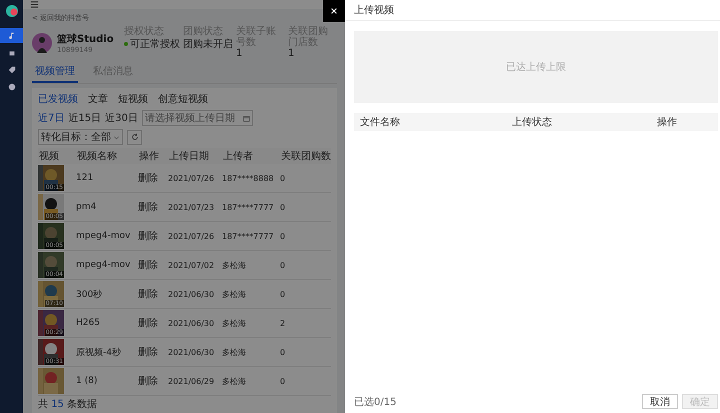 This screenshot has height=413, width=720. I want to click on selected-count: 已选0/15, so click(375, 402).